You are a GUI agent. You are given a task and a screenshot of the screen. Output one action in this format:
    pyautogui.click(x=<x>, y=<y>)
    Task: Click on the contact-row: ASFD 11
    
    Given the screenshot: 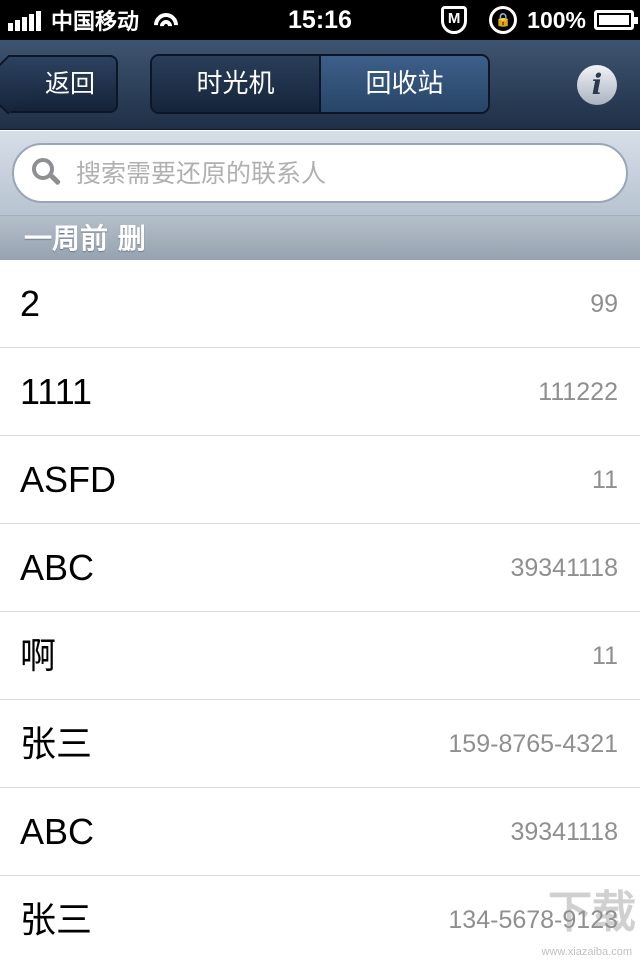 What is the action you would take?
    pyautogui.click(x=320, y=480)
    